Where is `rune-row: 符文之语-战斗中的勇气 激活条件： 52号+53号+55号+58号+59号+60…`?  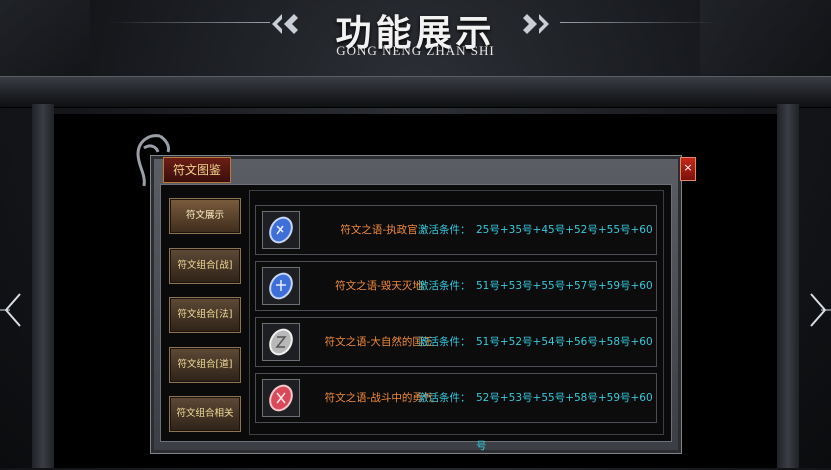 rune-row: 符文之语-战斗中的勇气 激活条件： 52号+53号+55号+58号+59号+60… is located at coordinates (456, 412).